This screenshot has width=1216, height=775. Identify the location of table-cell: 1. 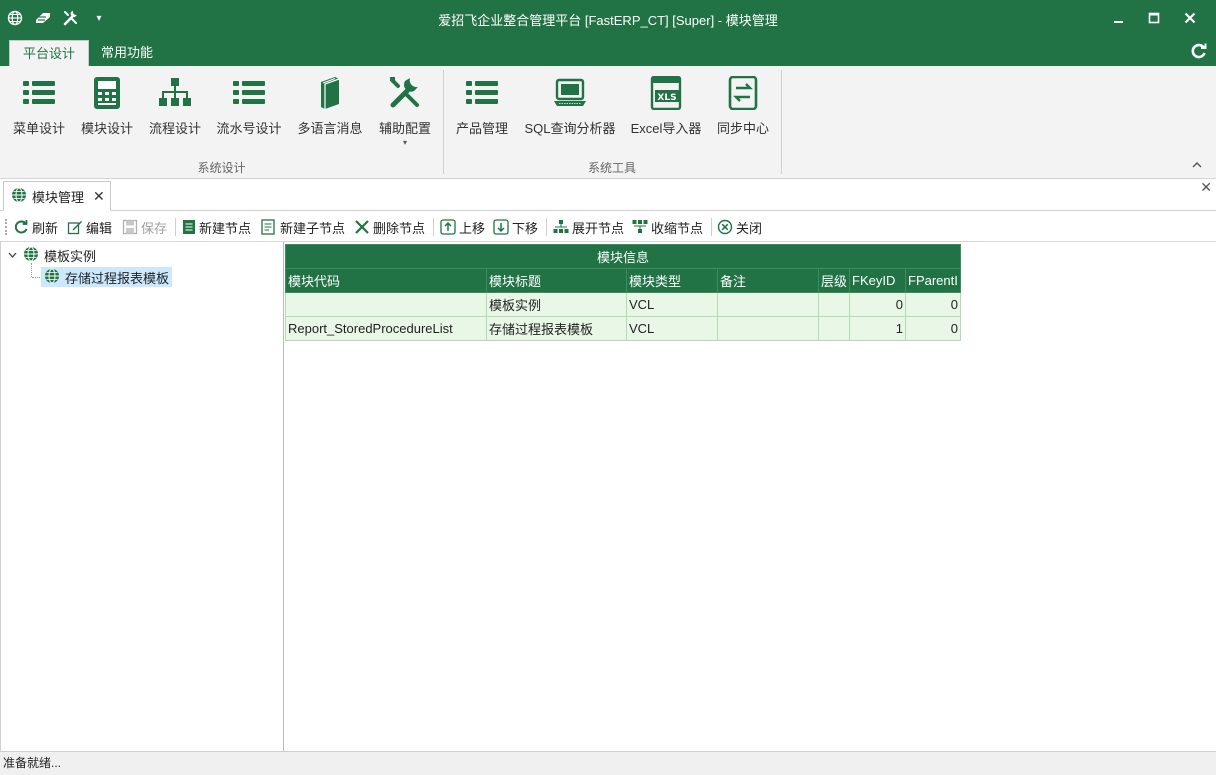
(878, 328).